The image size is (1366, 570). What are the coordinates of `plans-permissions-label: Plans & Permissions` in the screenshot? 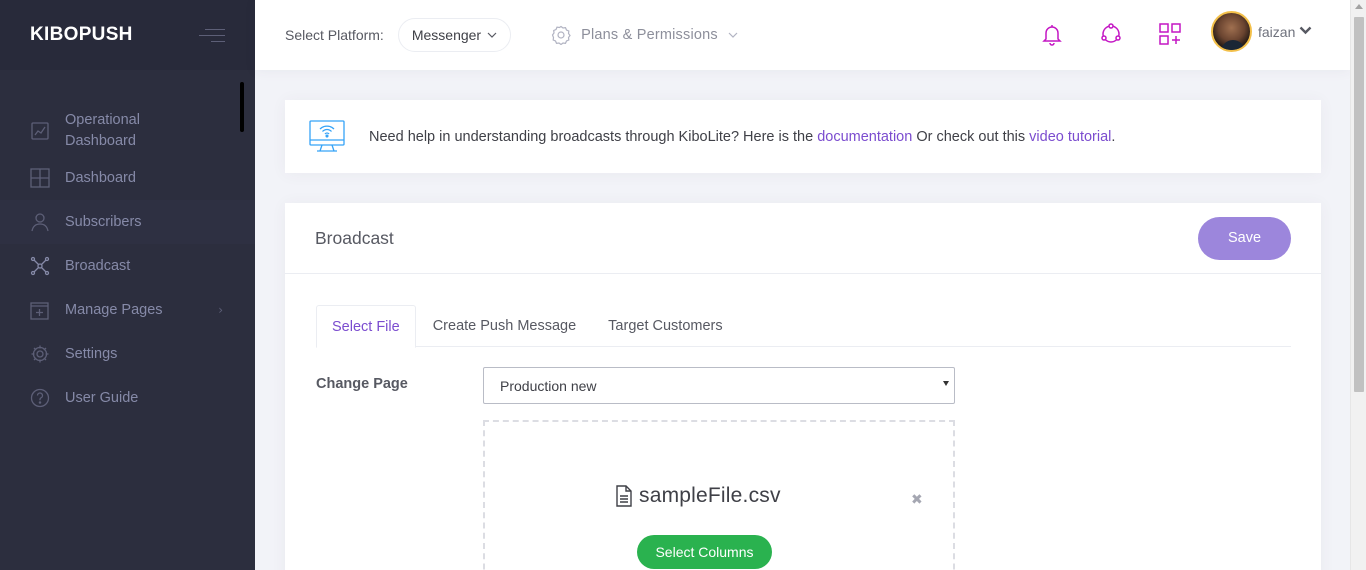 It's located at (649, 35).